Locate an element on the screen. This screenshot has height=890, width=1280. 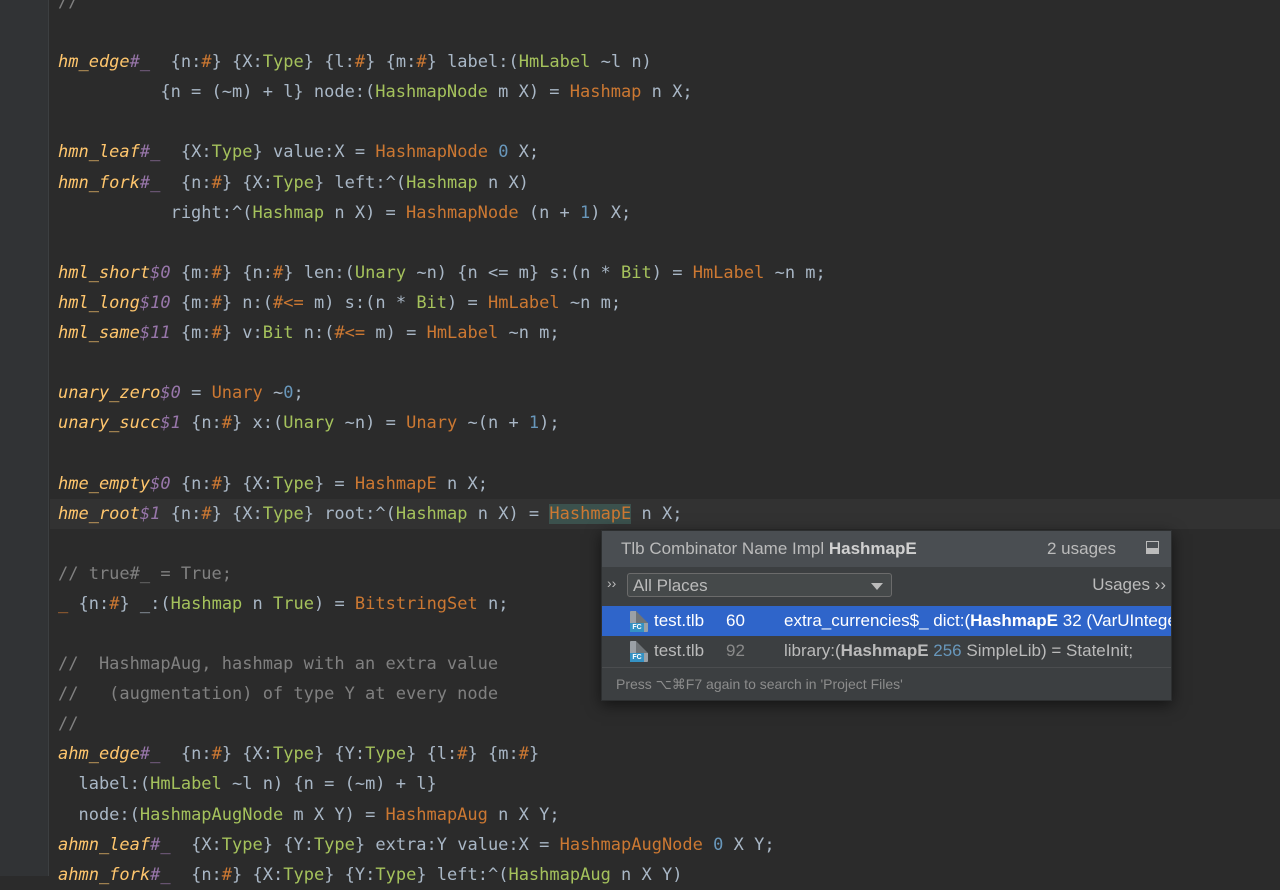
code-token: ~(n + is located at coordinates (493, 423).